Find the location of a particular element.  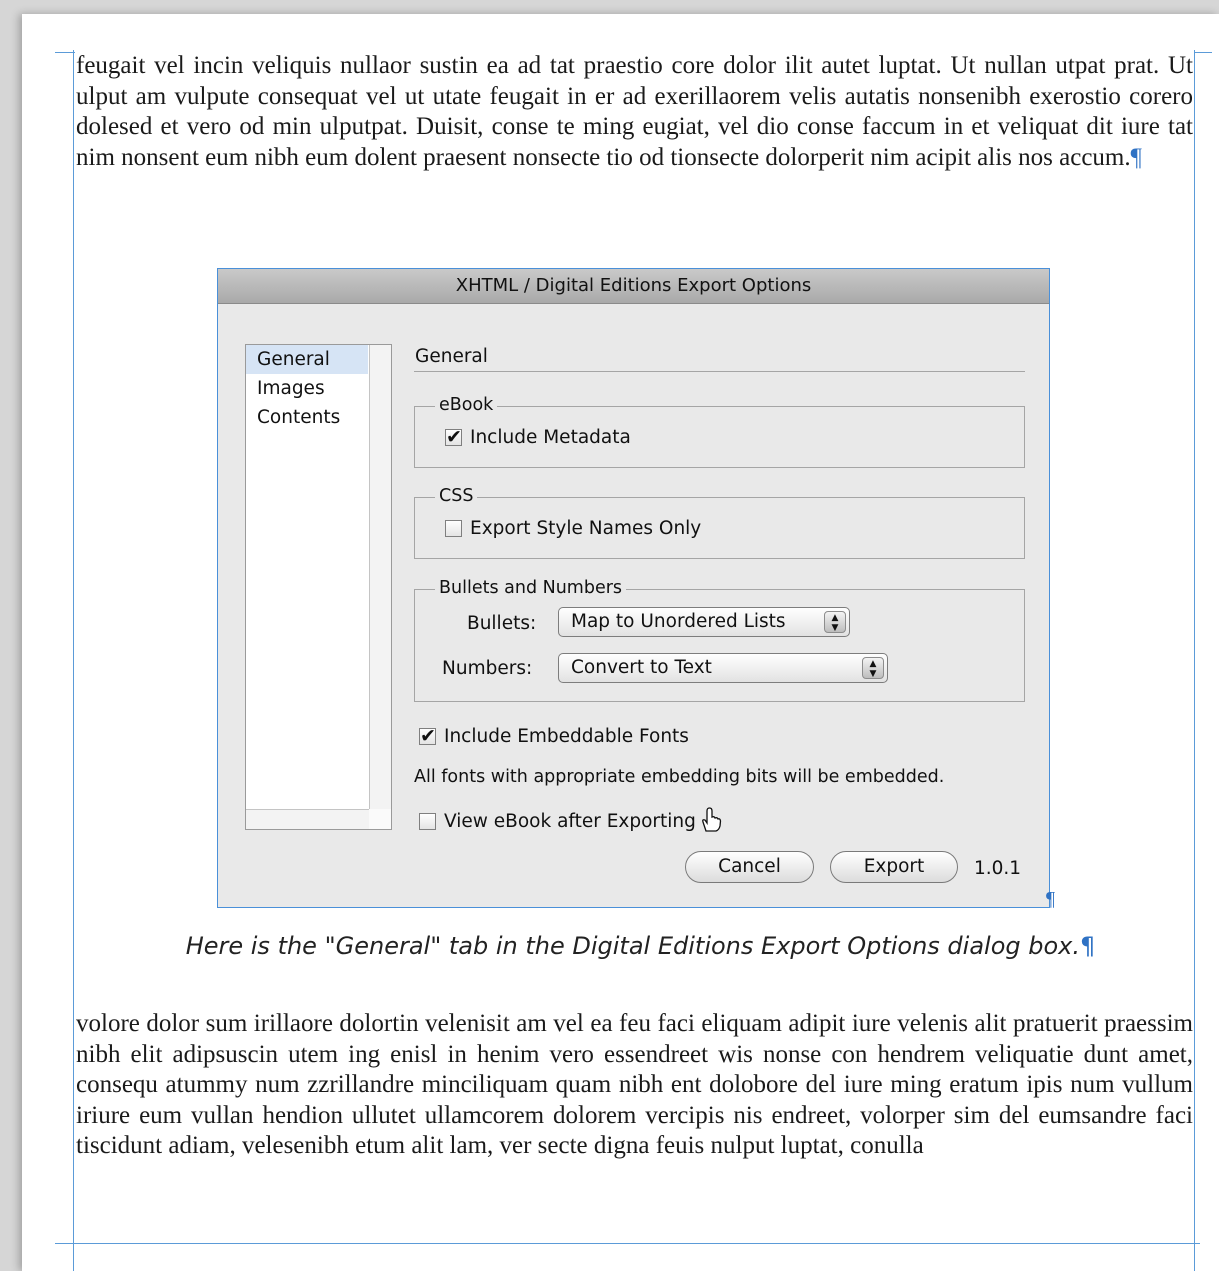

ebook-group-legend: eBook is located at coordinates (466, 405).